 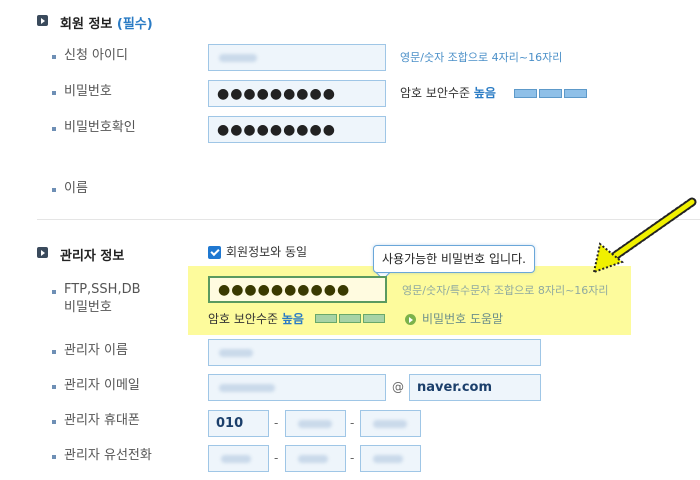 I want to click on admin-email-domain-input: naver.com, so click(x=475, y=387).